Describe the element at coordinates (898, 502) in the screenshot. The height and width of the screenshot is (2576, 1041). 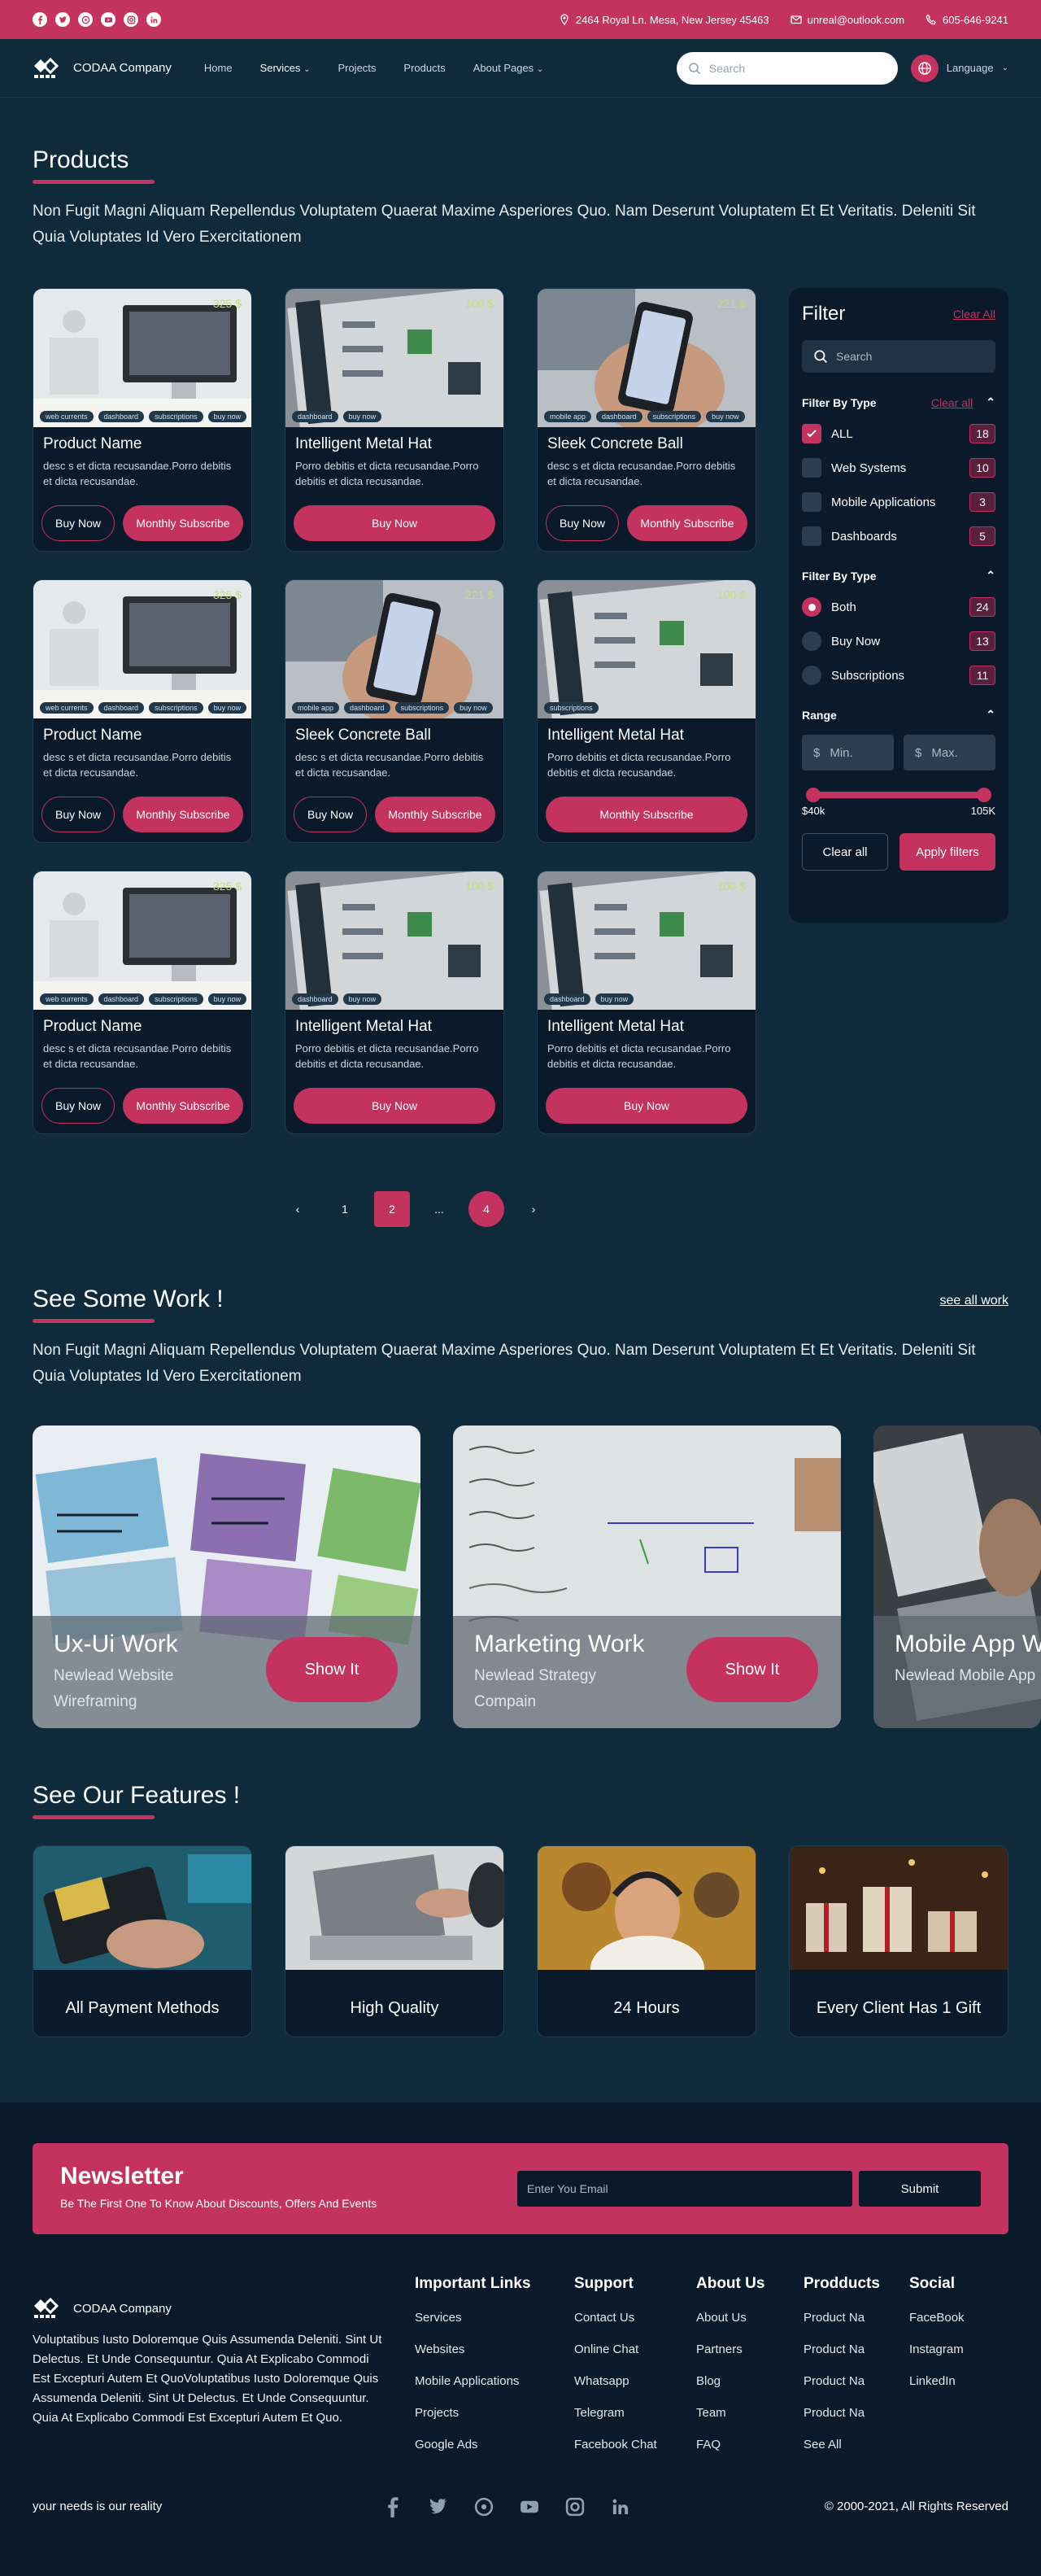
I see `type-option: Mobile Applications 3` at that location.